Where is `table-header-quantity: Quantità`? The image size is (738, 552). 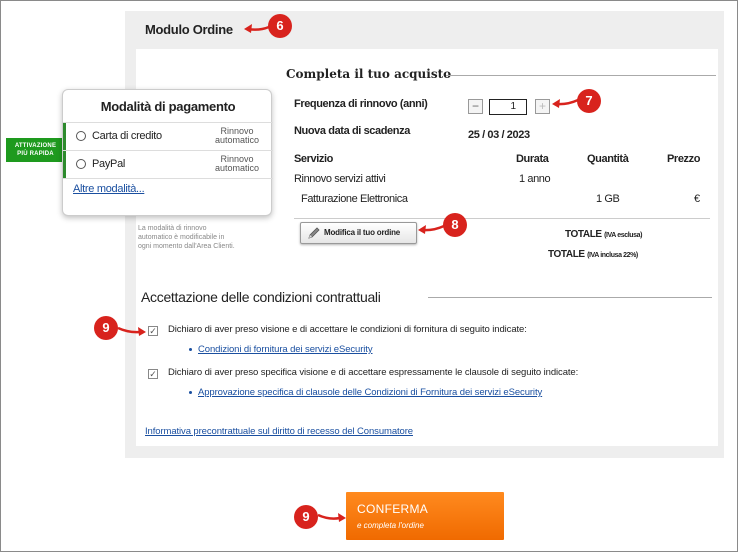 table-header-quantity: Quantità is located at coordinates (608, 159).